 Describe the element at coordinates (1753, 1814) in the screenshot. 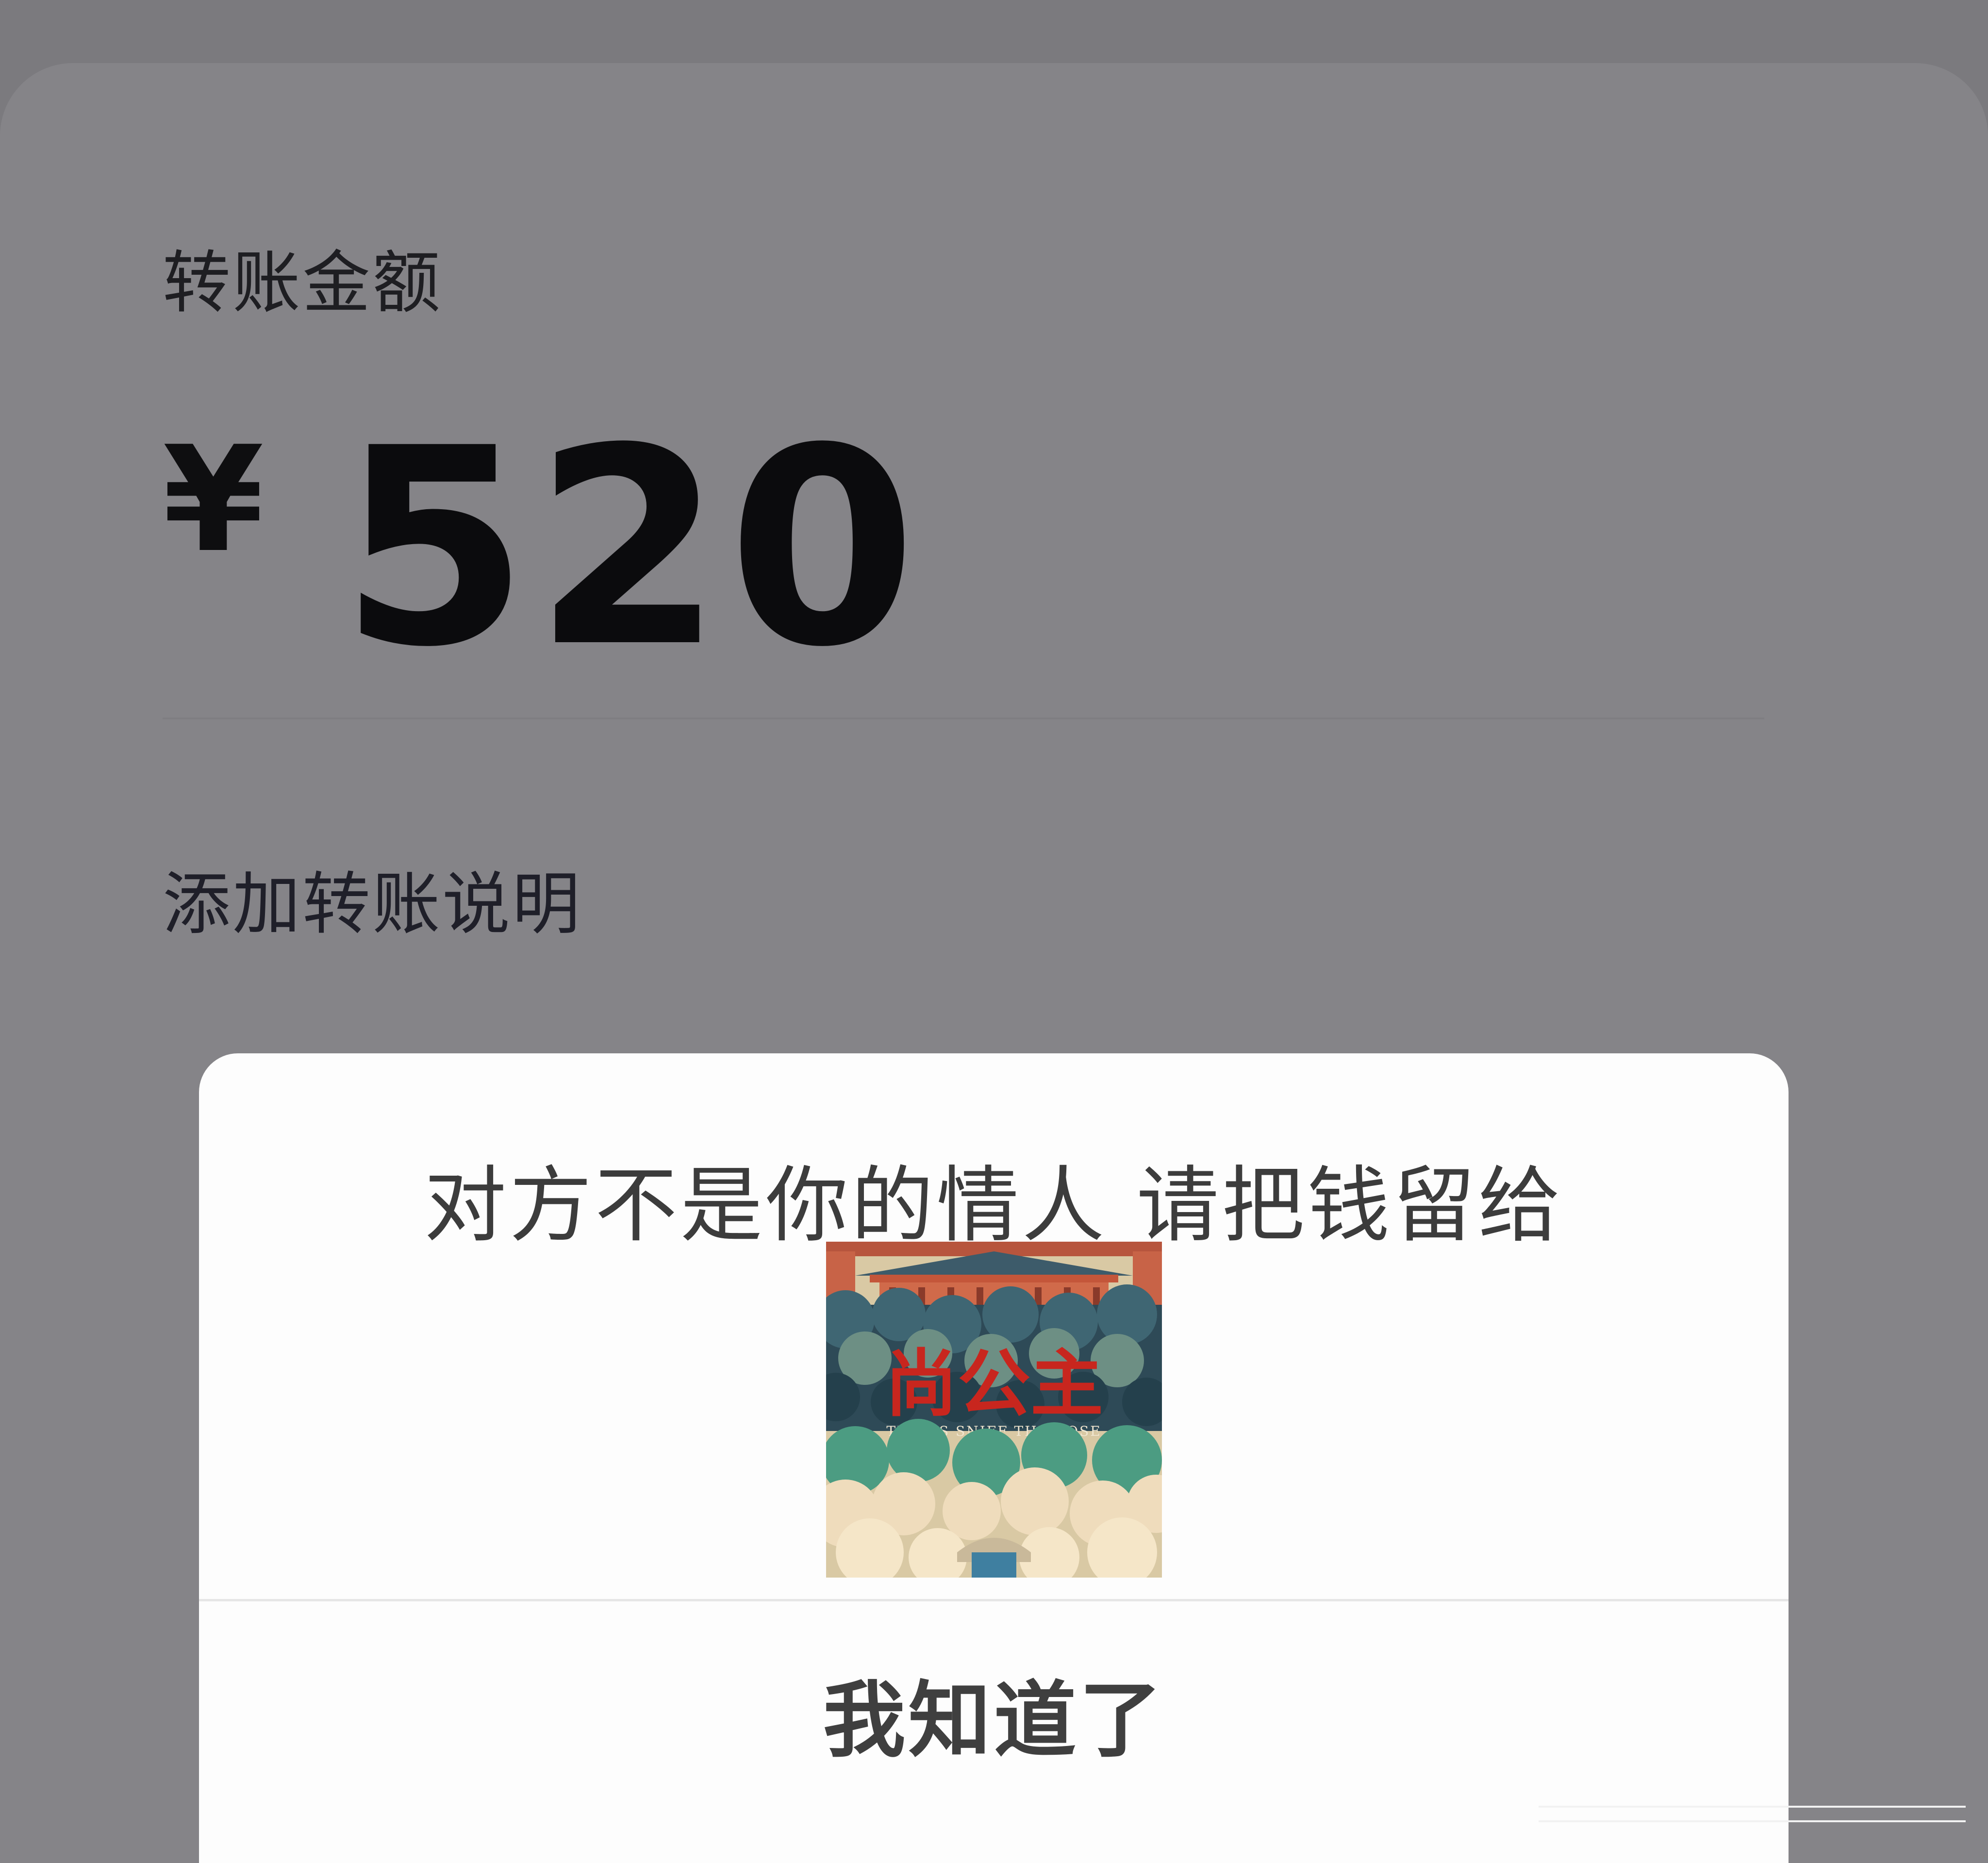

I see `watermark-lines` at that location.